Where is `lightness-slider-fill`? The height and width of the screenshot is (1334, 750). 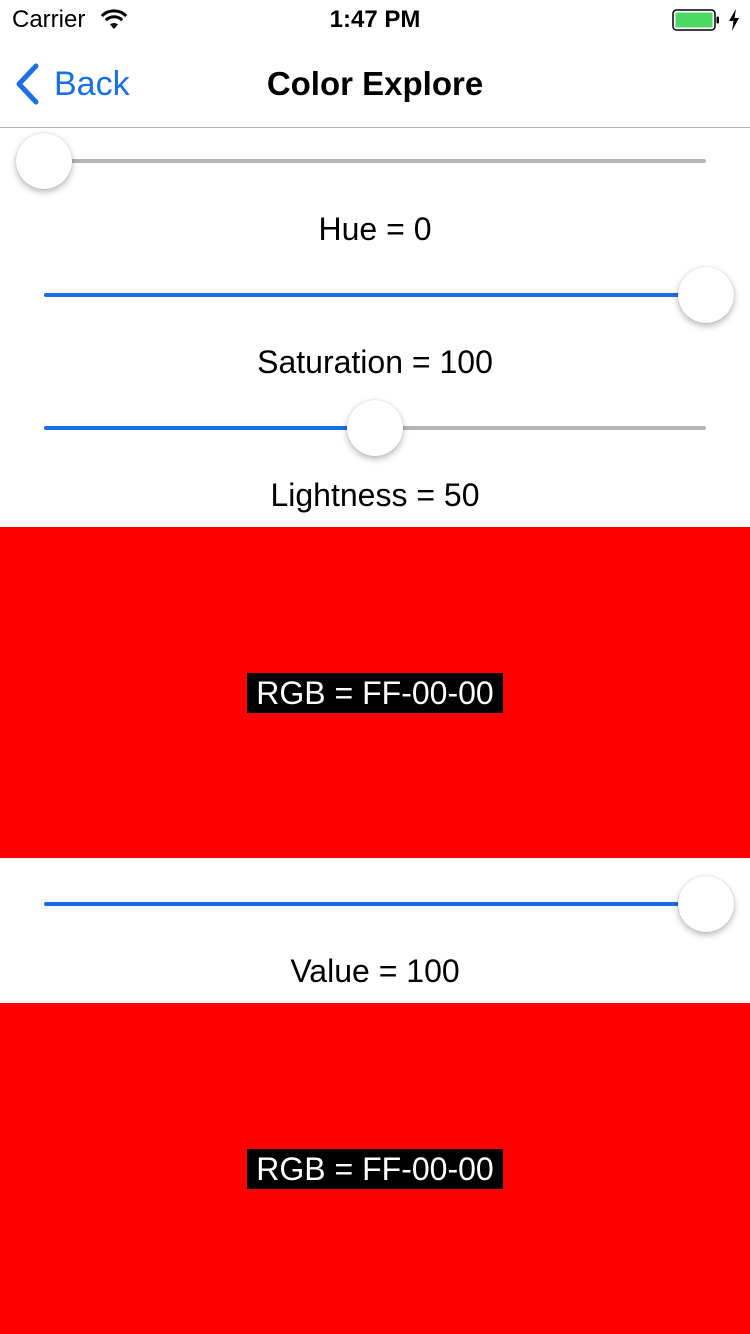 lightness-slider-fill is located at coordinates (209, 428).